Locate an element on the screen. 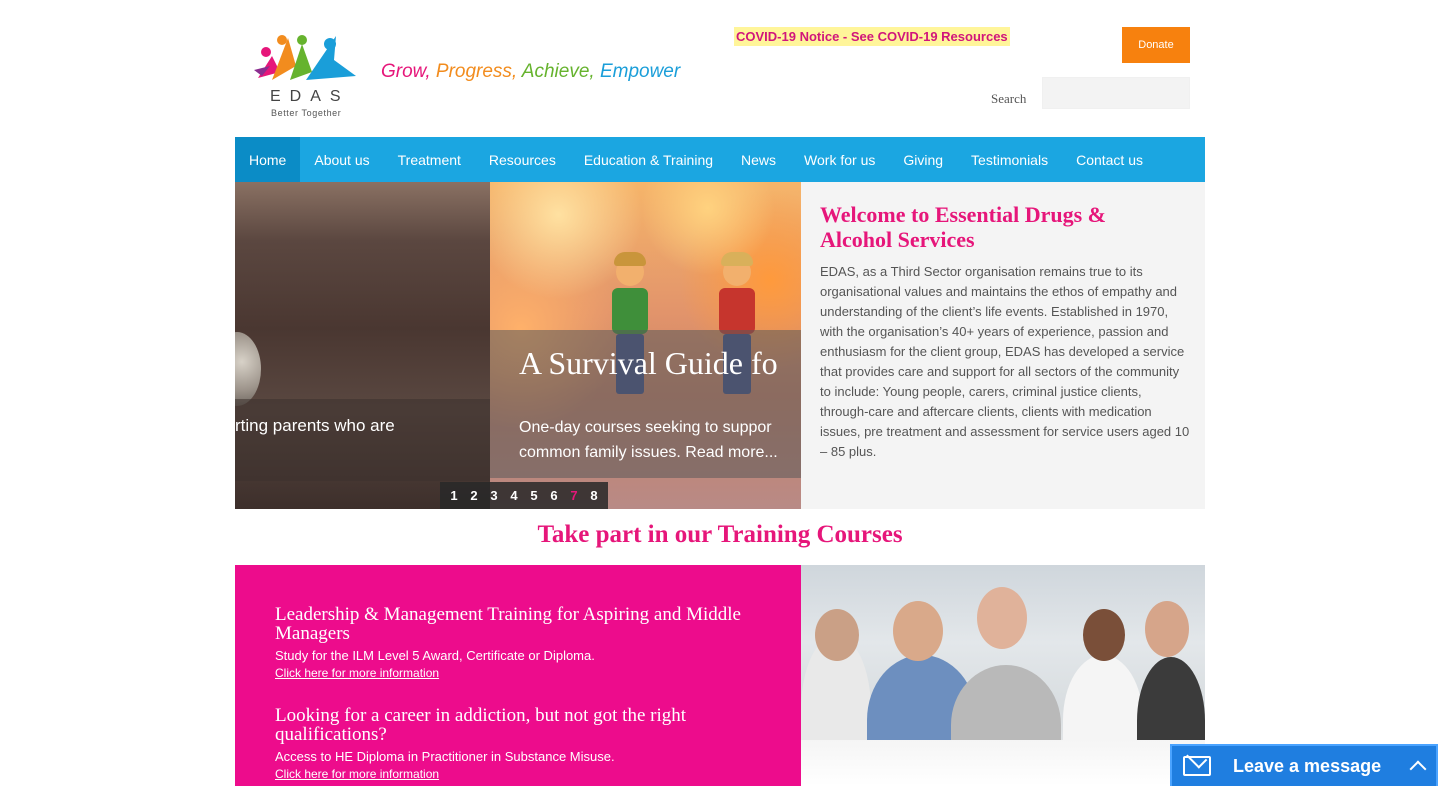  chevron-up-icon is located at coordinates (1418, 769).